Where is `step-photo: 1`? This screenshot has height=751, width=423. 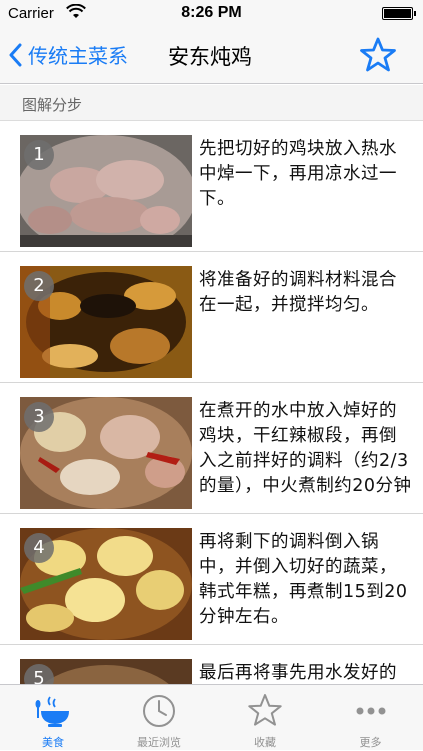
step-photo: 1 is located at coordinates (106, 191).